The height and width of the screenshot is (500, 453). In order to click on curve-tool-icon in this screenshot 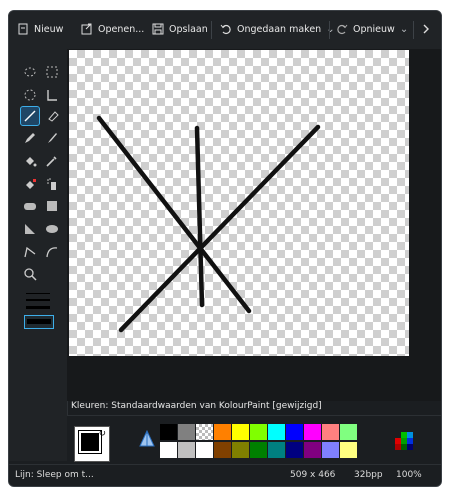, I will do `click(52, 252)`.